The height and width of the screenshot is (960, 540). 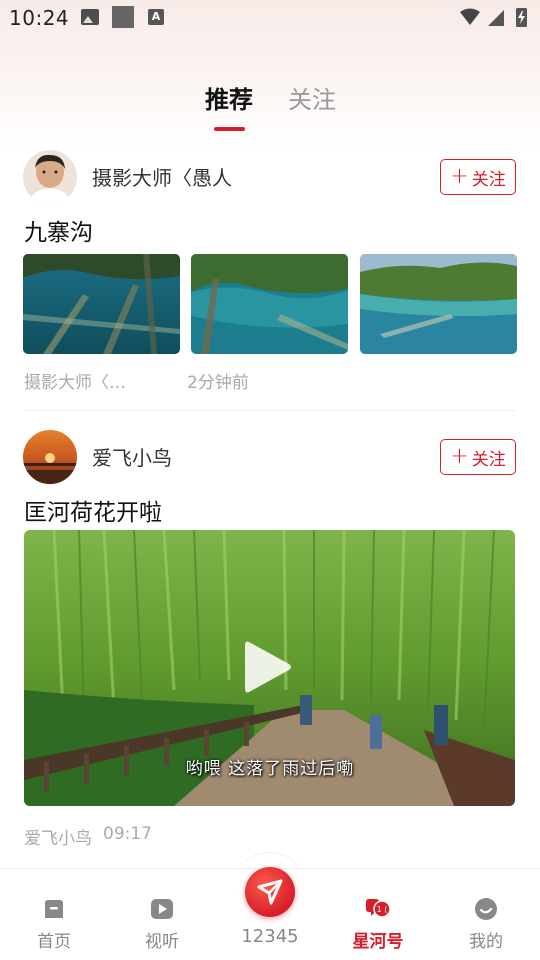 What do you see at coordinates (470, 16) in the screenshot?
I see `wifi-icon` at bounding box center [470, 16].